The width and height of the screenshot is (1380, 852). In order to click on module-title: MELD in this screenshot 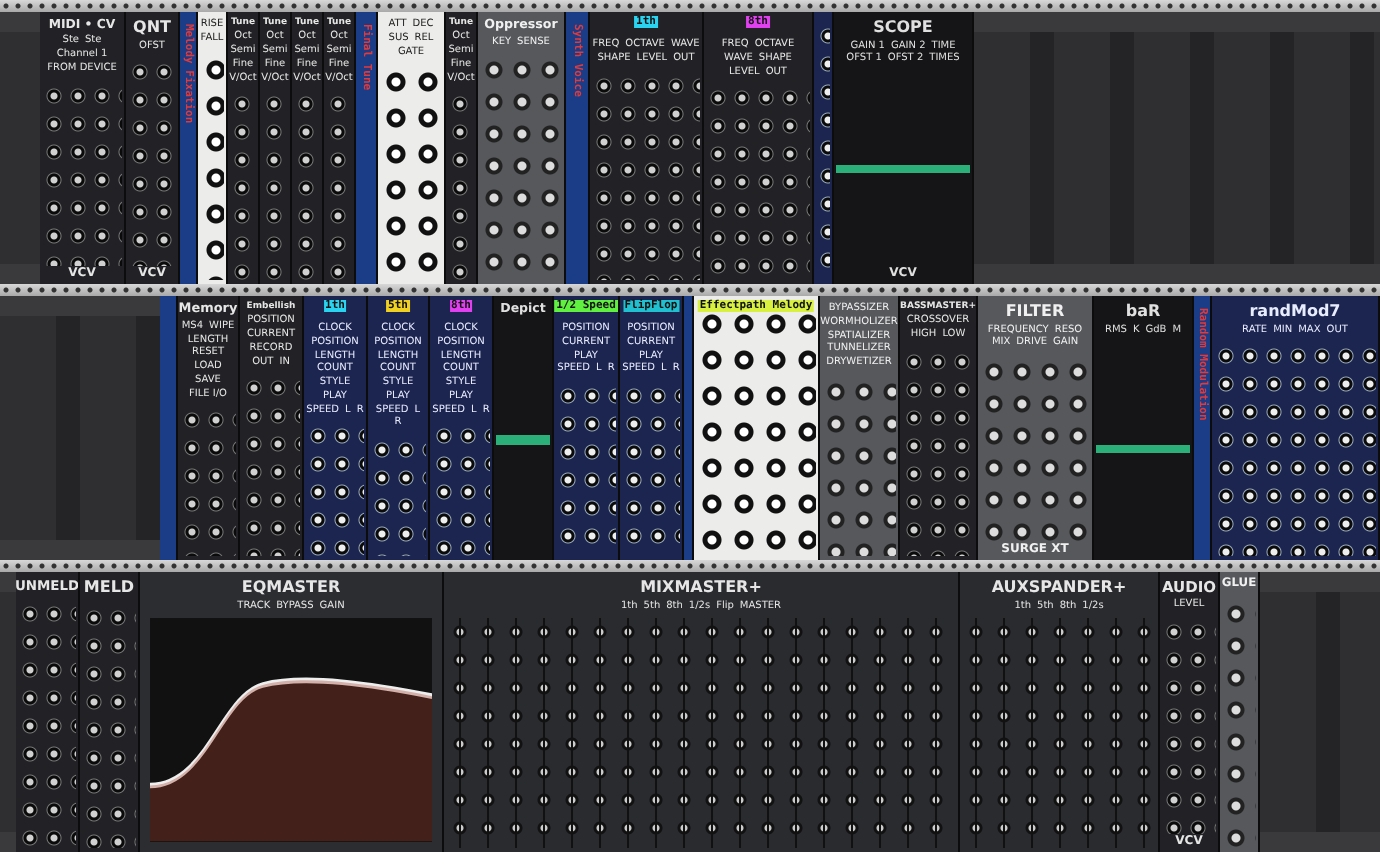, I will do `click(109, 588)`.